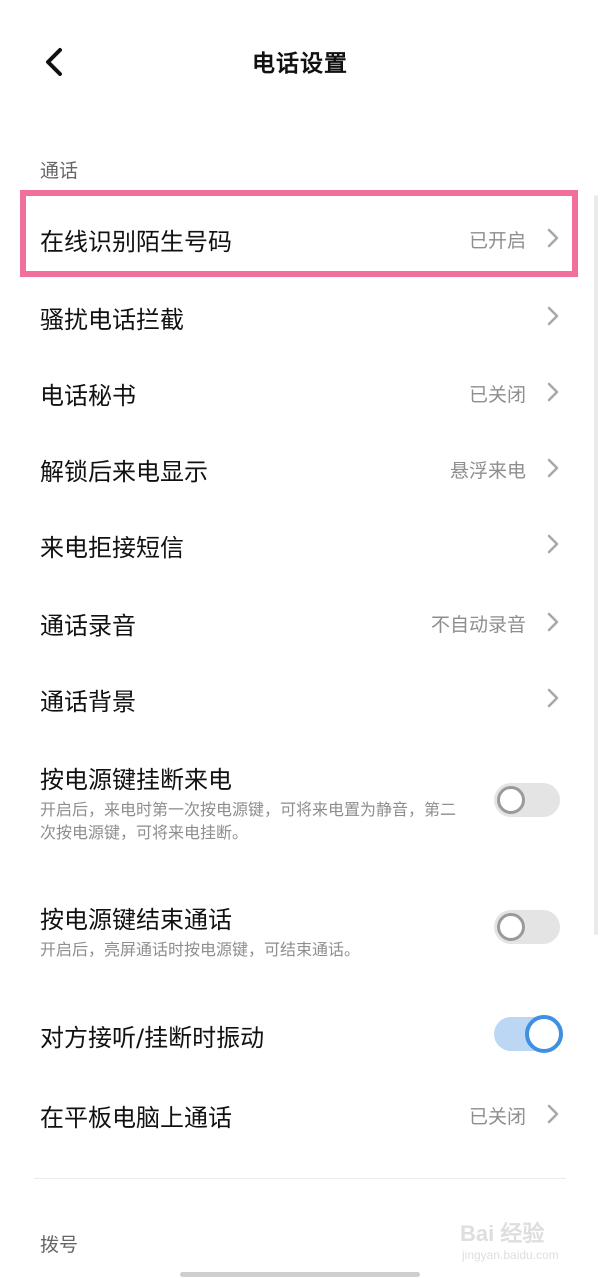 This screenshot has width=600, height=1278. What do you see at coordinates (300, 698) in the screenshot?
I see `row-call-background: 通话背景` at bounding box center [300, 698].